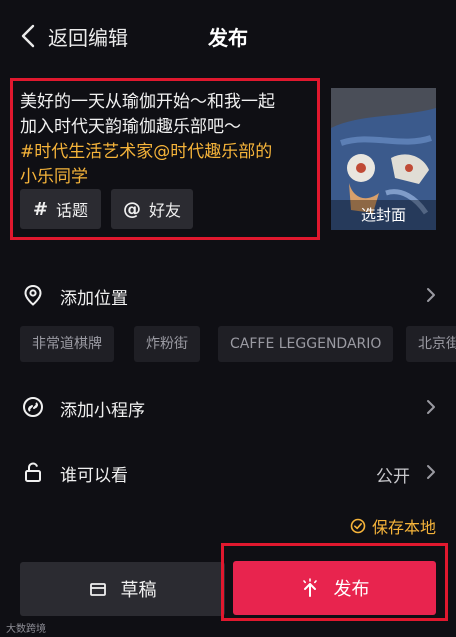 The width and height of the screenshot is (456, 637). Describe the element at coordinates (40, 209) in the screenshot. I see `hashtag-icon: #` at that location.